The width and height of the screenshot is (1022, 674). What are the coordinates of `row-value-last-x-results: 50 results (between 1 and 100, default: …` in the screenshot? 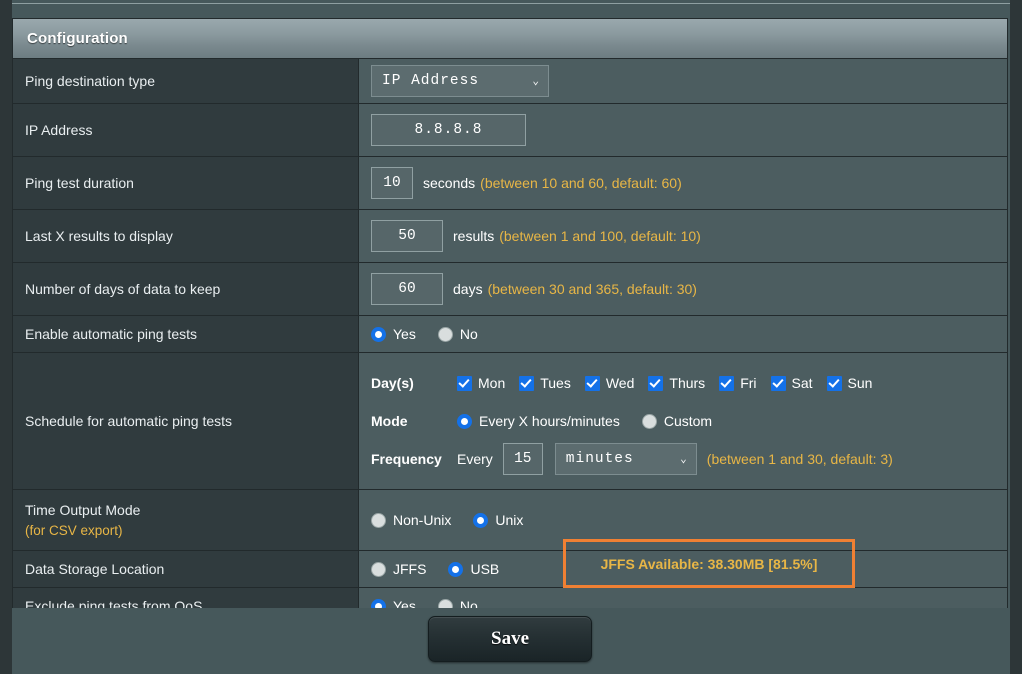 It's located at (683, 236).